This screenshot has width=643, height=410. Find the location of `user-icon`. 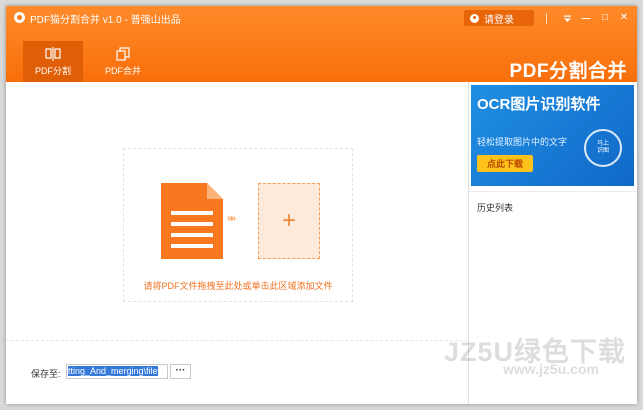

user-icon is located at coordinates (474, 18).